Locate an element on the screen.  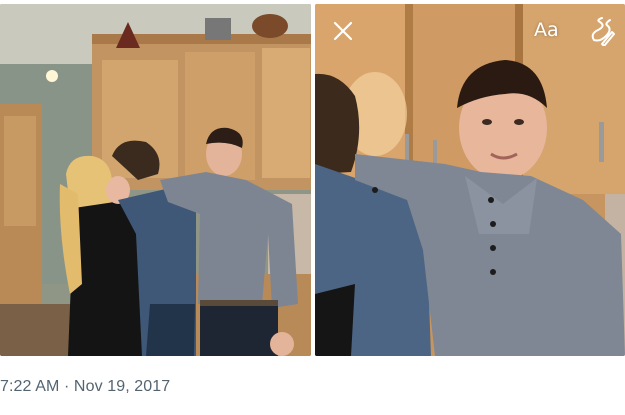
tweet-timestamp: 7:22 AM · Nov 19, 2017 is located at coordinates (312, 387).